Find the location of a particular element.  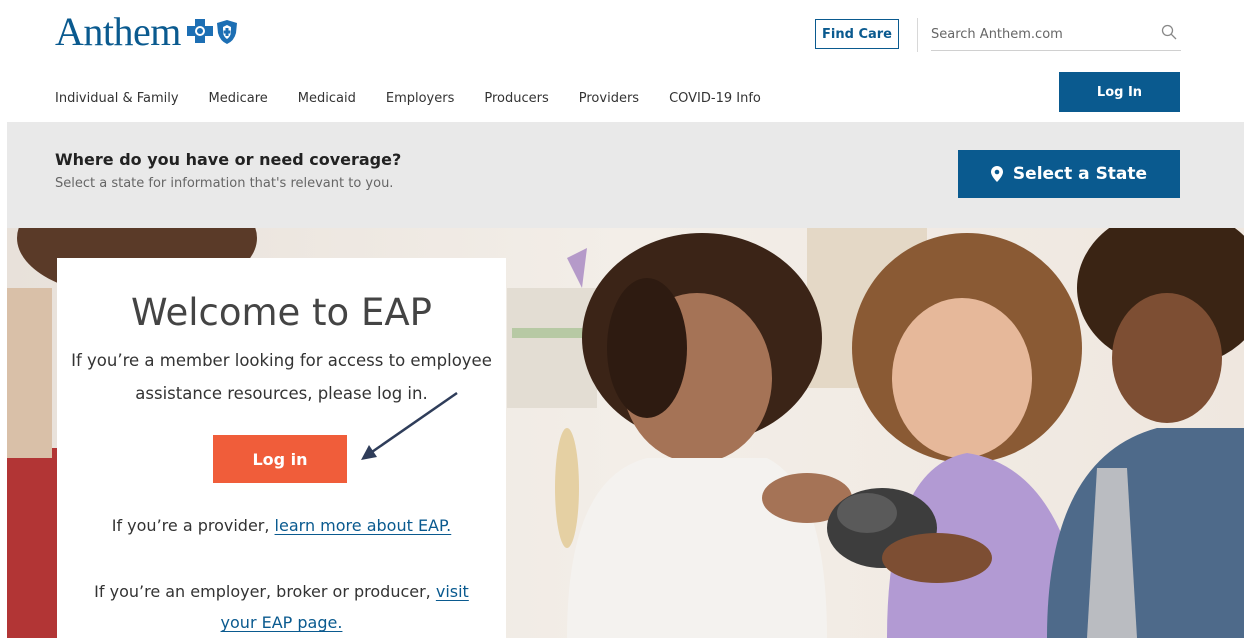

header-login-button: Log In is located at coordinates (1119, 92).